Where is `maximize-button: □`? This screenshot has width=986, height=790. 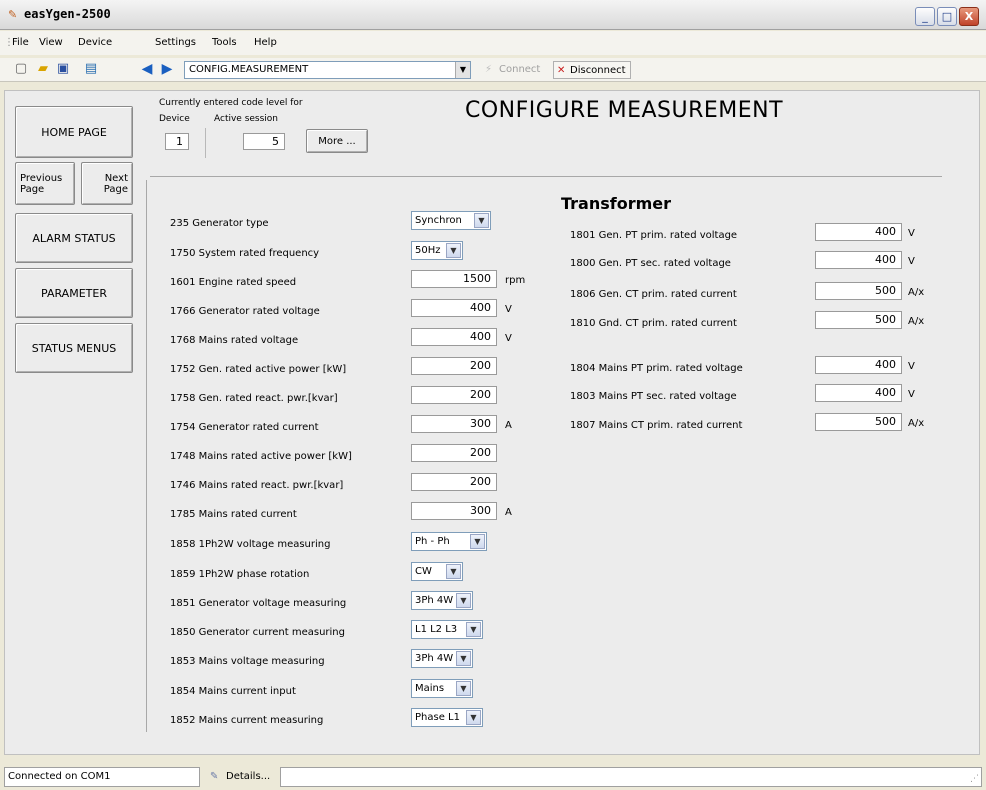
maximize-button: □ is located at coordinates (947, 16).